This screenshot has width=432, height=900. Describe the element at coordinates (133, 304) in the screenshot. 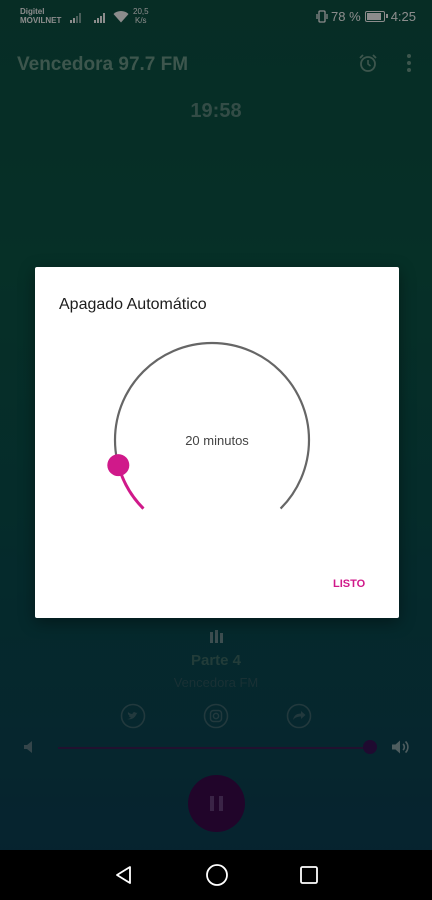

I see `dialog-title: Apagado Automático` at that location.